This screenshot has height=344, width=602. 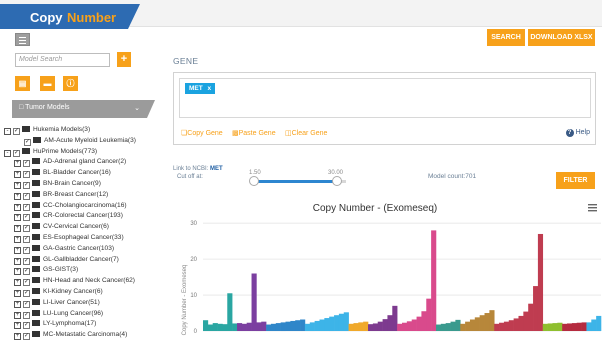 What do you see at coordinates (69, 238) in the screenshot?
I see `tree-item: + ✓ ES-Esophageal Cancer(33)` at bounding box center [69, 238].